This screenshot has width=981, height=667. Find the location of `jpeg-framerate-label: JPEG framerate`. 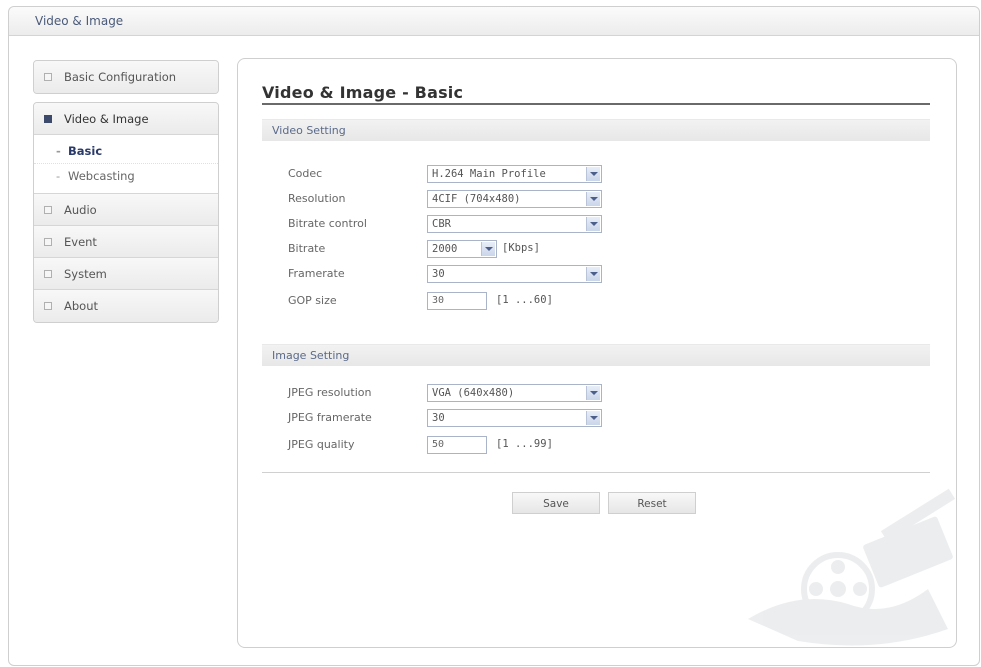

jpeg-framerate-label: JPEG framerate is located at coordinates (330, 417).